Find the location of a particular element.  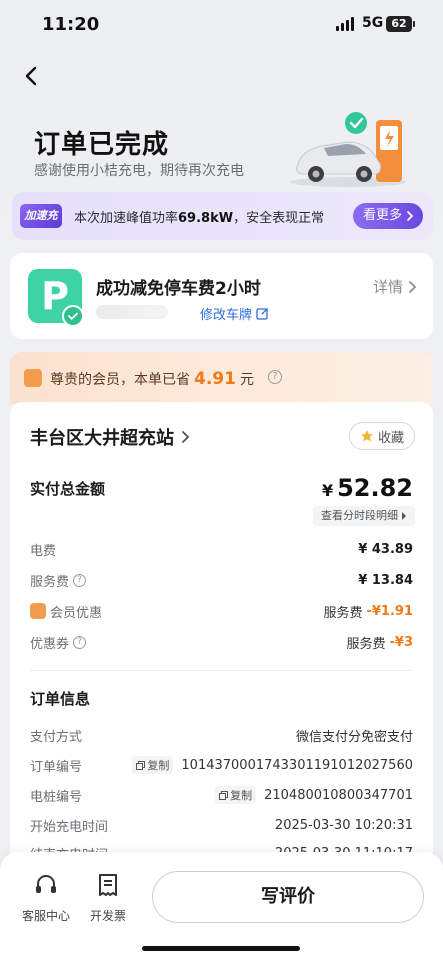

order-info-title: 订单信息 is located at coordinates (60, 699).